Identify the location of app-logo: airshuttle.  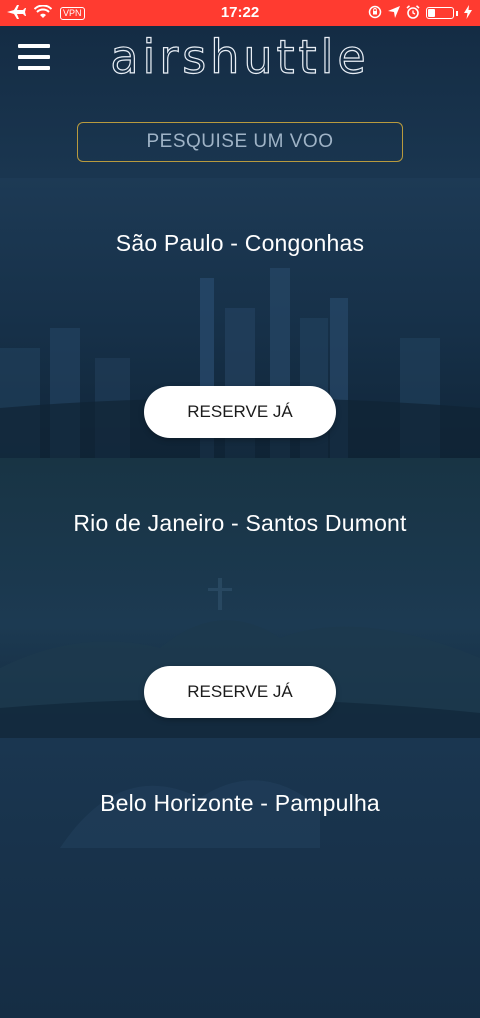
(240, 56).